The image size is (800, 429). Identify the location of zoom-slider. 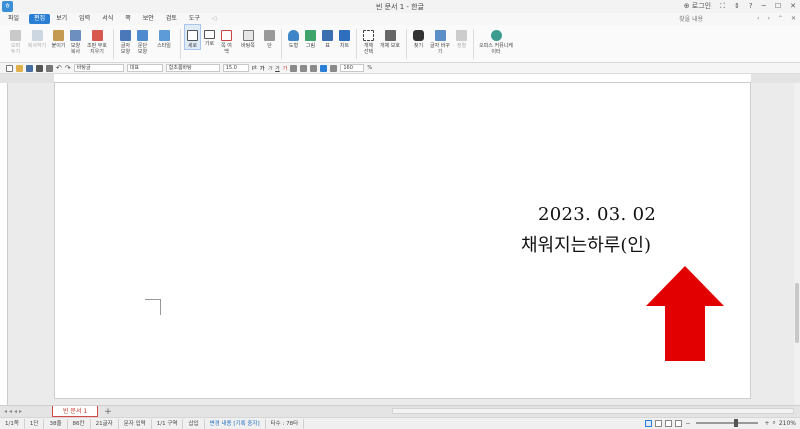
(727, 423).